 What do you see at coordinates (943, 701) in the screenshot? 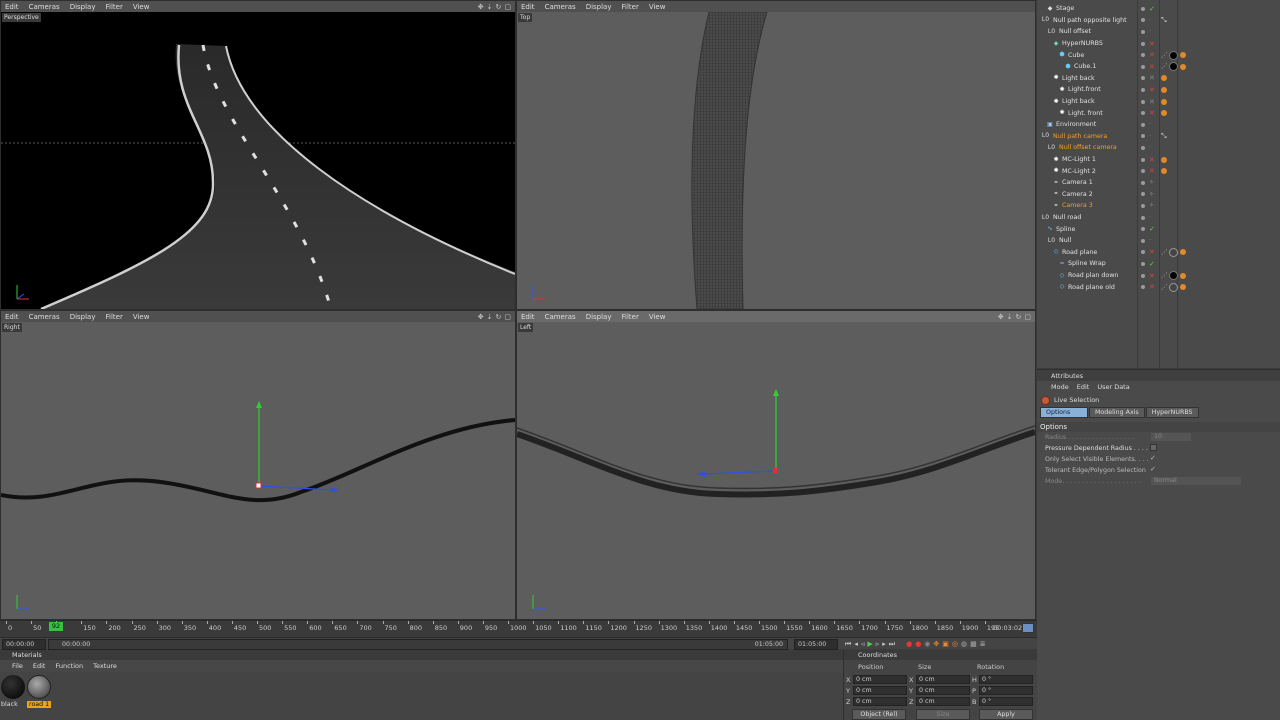
I see `size-z-field: 0 cm` at bounding box center [943, 701].